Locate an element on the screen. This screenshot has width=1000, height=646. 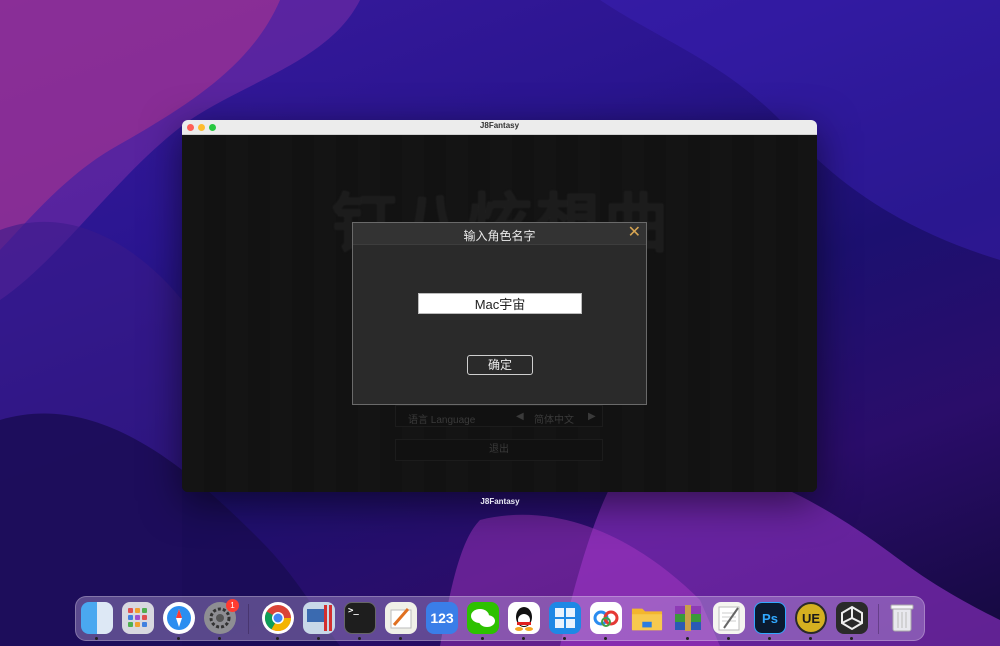
arrow-right-icon: ▶ is located at coordinates (592, 416).